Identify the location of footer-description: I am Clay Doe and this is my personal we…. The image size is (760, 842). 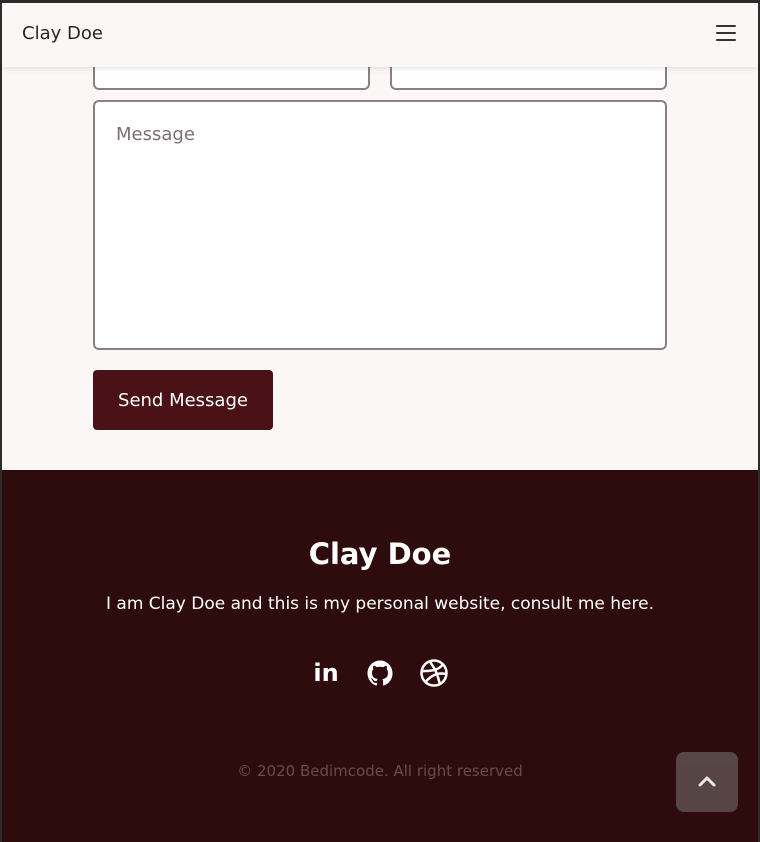
(379, 604).